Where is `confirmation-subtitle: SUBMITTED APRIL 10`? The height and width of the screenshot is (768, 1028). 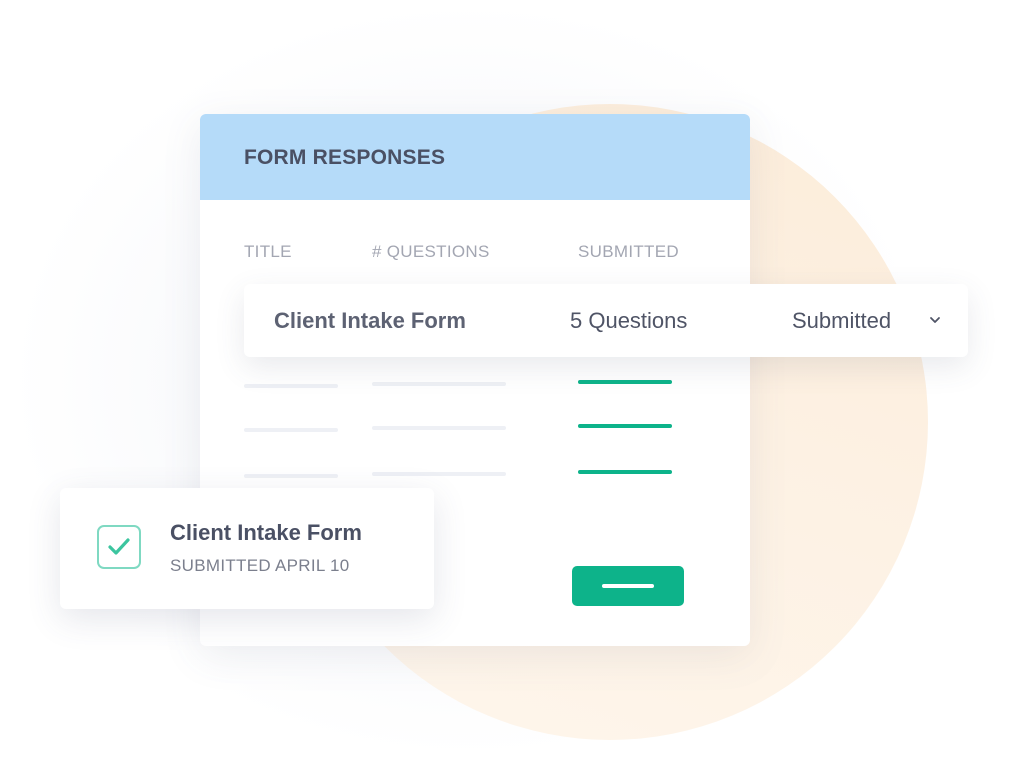
confirmation-subtitle: SUBMITTED APRIL 10 is located at coordinates (260, 565).